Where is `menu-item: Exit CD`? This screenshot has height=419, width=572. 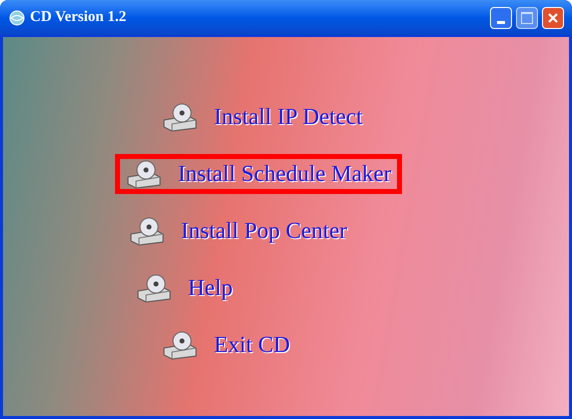 menu-item: Exit CD is located at coordinates (226, 345).